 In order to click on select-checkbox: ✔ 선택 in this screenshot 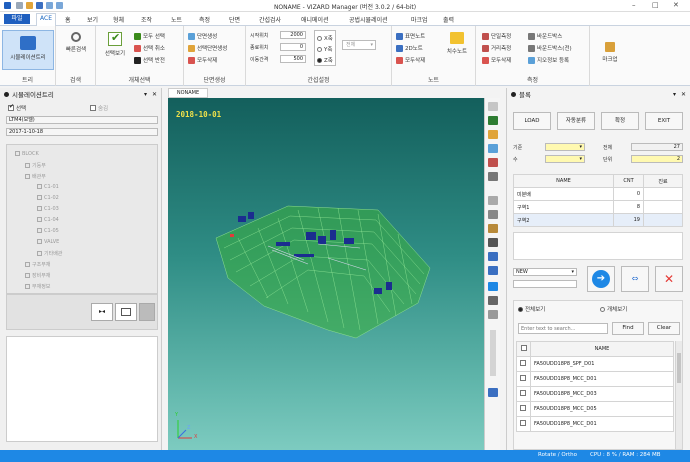, I will do `click(17, 107)`.